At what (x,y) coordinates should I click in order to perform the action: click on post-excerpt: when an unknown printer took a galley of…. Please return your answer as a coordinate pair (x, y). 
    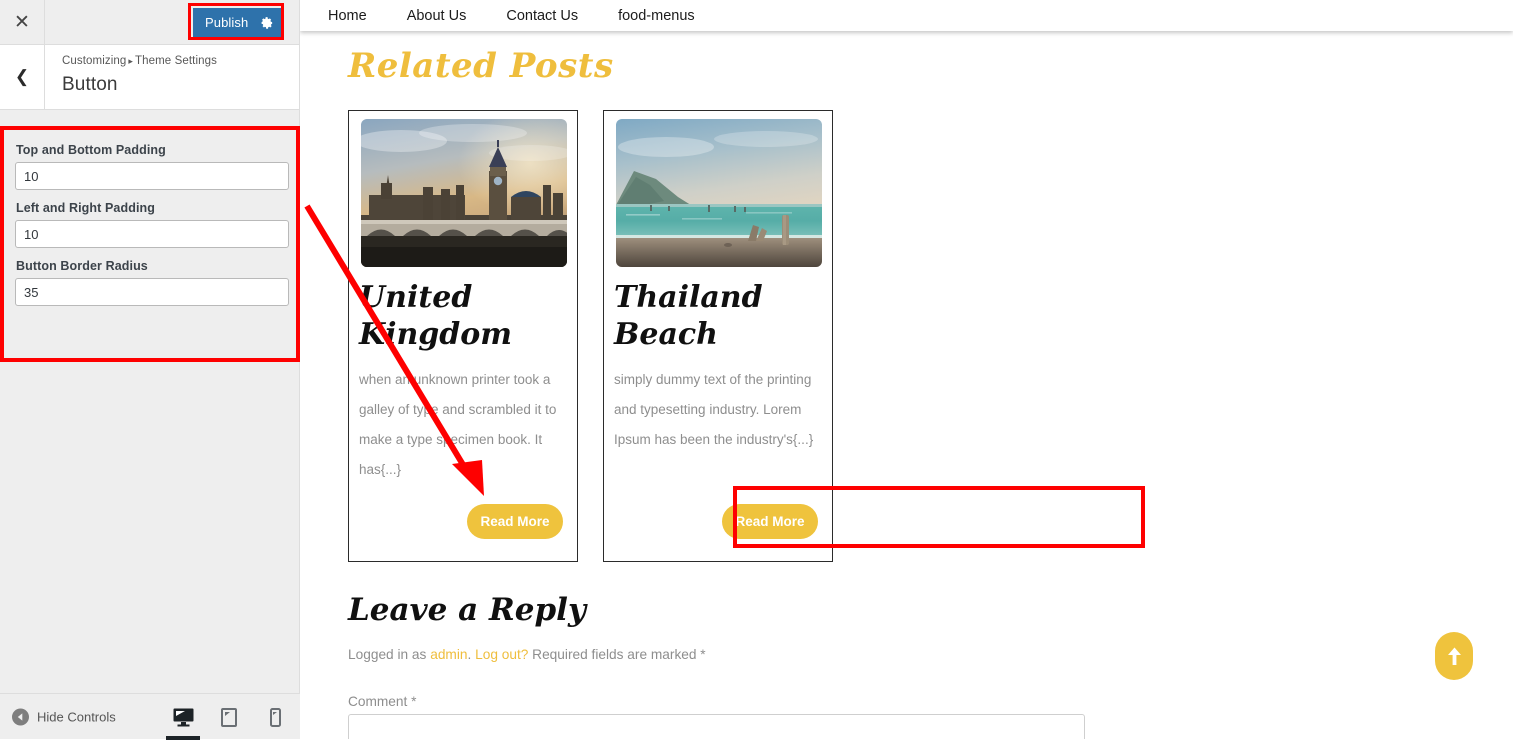
    Looking at the image, I should click on (458, 424).